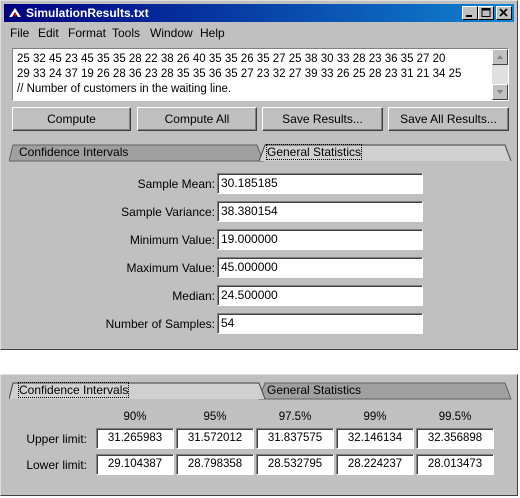  Describe the element at coordinates (215, 438) in the screenshot. I see `upper-limit-field: 31.572012` at that location.